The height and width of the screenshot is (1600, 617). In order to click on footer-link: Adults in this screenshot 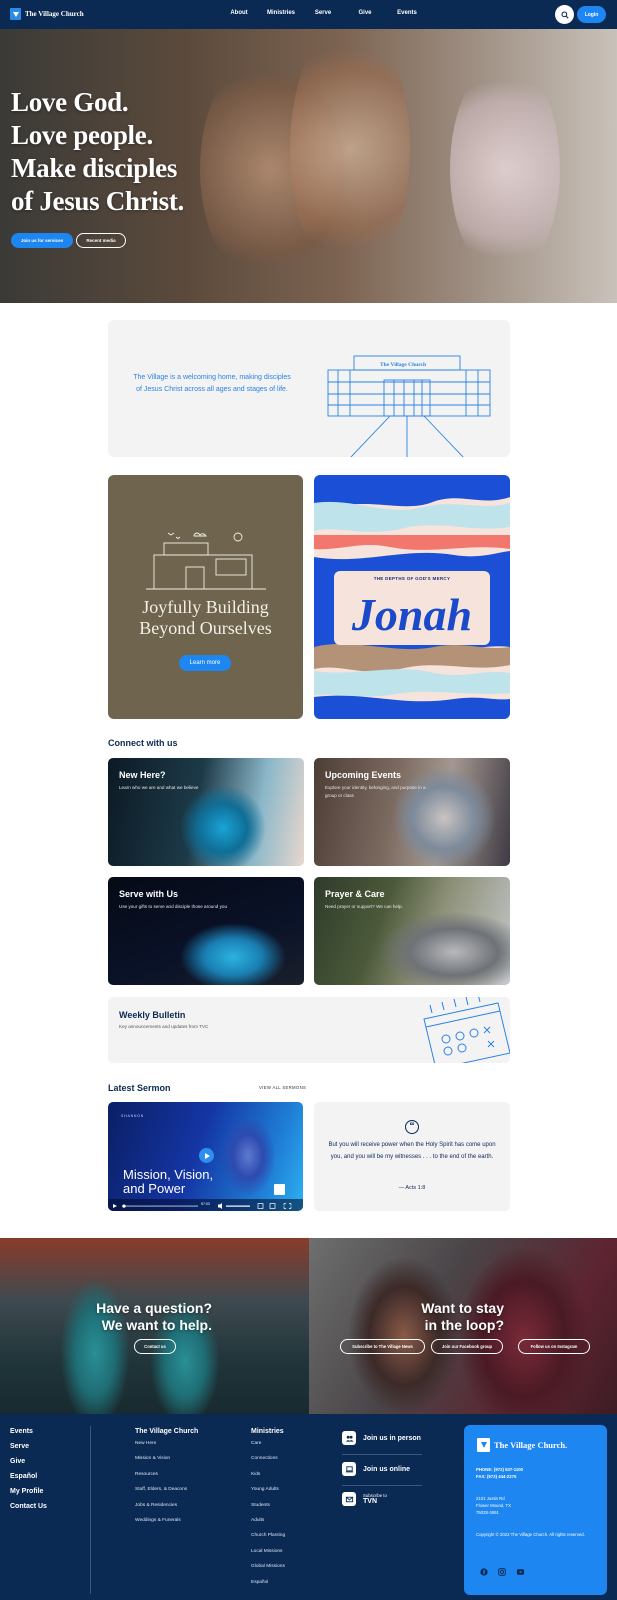, I will do `click(268, 1525)`.